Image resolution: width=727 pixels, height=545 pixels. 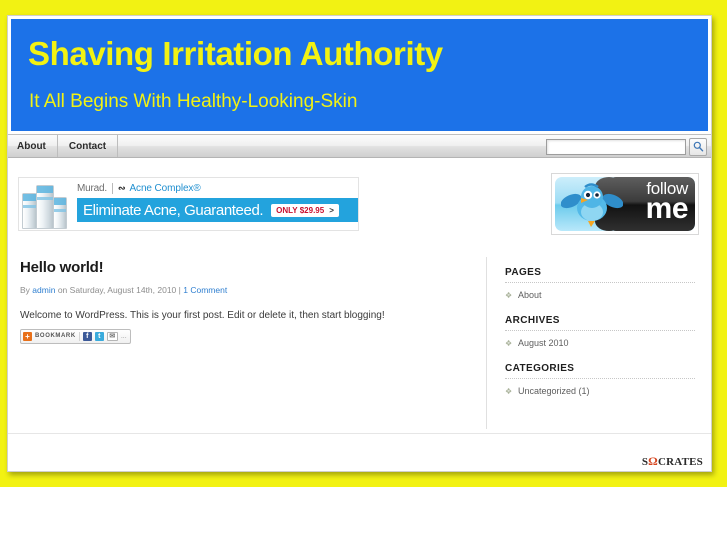 I want to click on post-title: Hello world!, so click(x=62, y=267).